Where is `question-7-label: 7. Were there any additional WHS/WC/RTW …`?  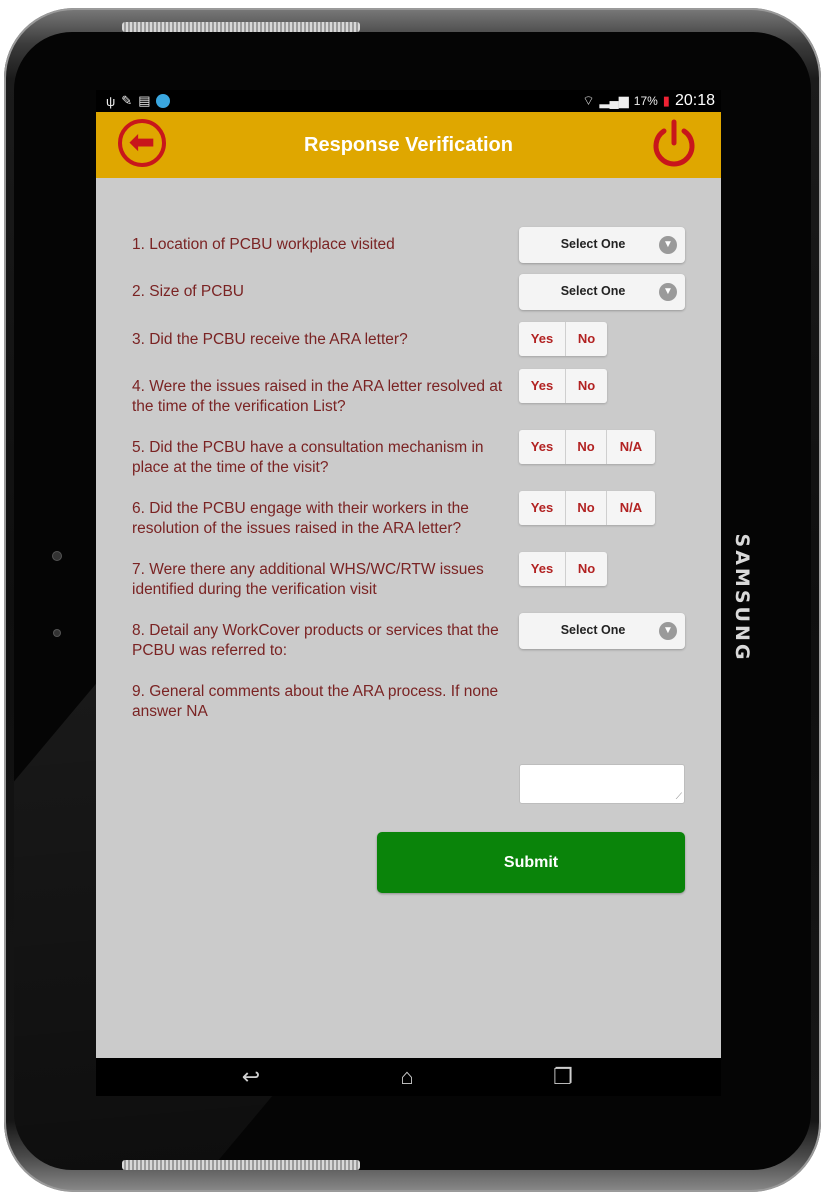
question-7-label: 7. Were there any additional WHS/WC/RTW … is located at coordinates (308, 579).